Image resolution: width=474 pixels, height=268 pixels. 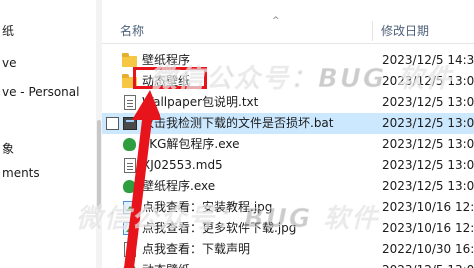 I want to click on folder-icon, so click(x=130, y=60).